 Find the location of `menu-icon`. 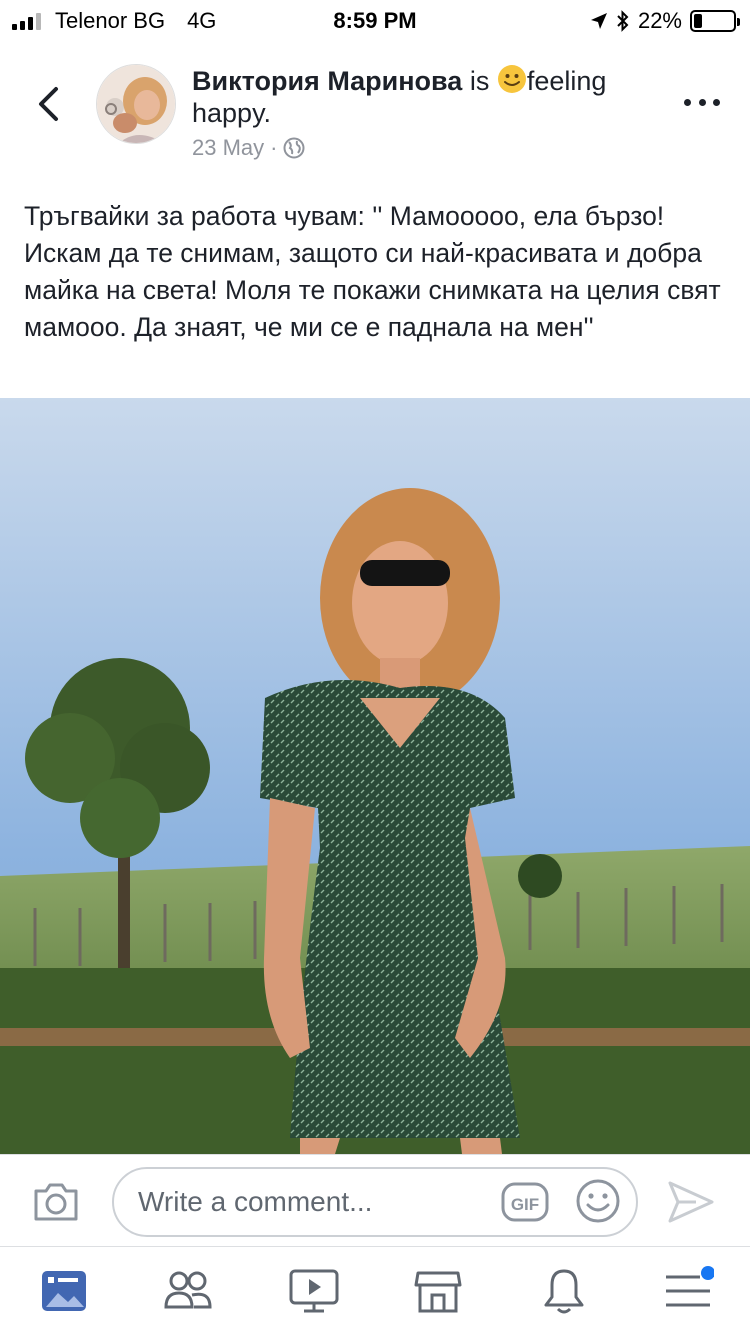

menu-icon is located at coordinates (690, 1286).